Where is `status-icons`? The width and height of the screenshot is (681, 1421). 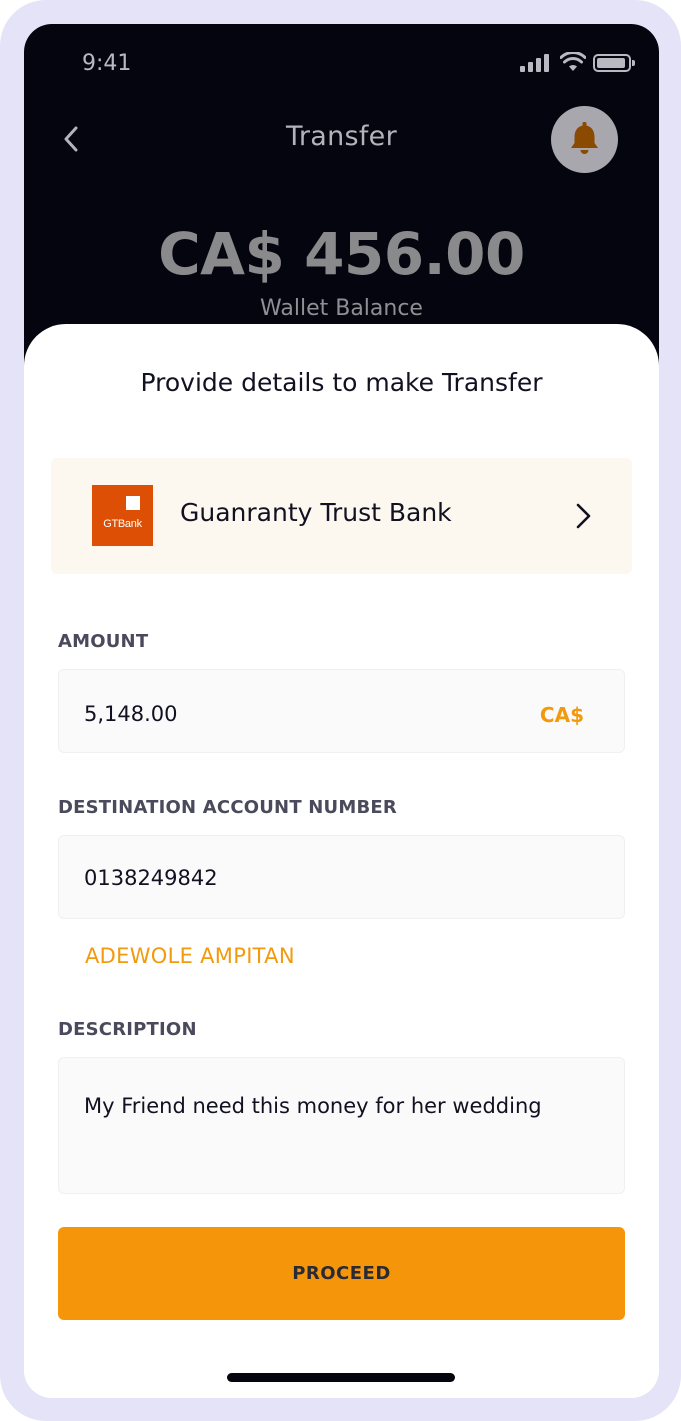 status-icons is located at coordinates (574, 64).